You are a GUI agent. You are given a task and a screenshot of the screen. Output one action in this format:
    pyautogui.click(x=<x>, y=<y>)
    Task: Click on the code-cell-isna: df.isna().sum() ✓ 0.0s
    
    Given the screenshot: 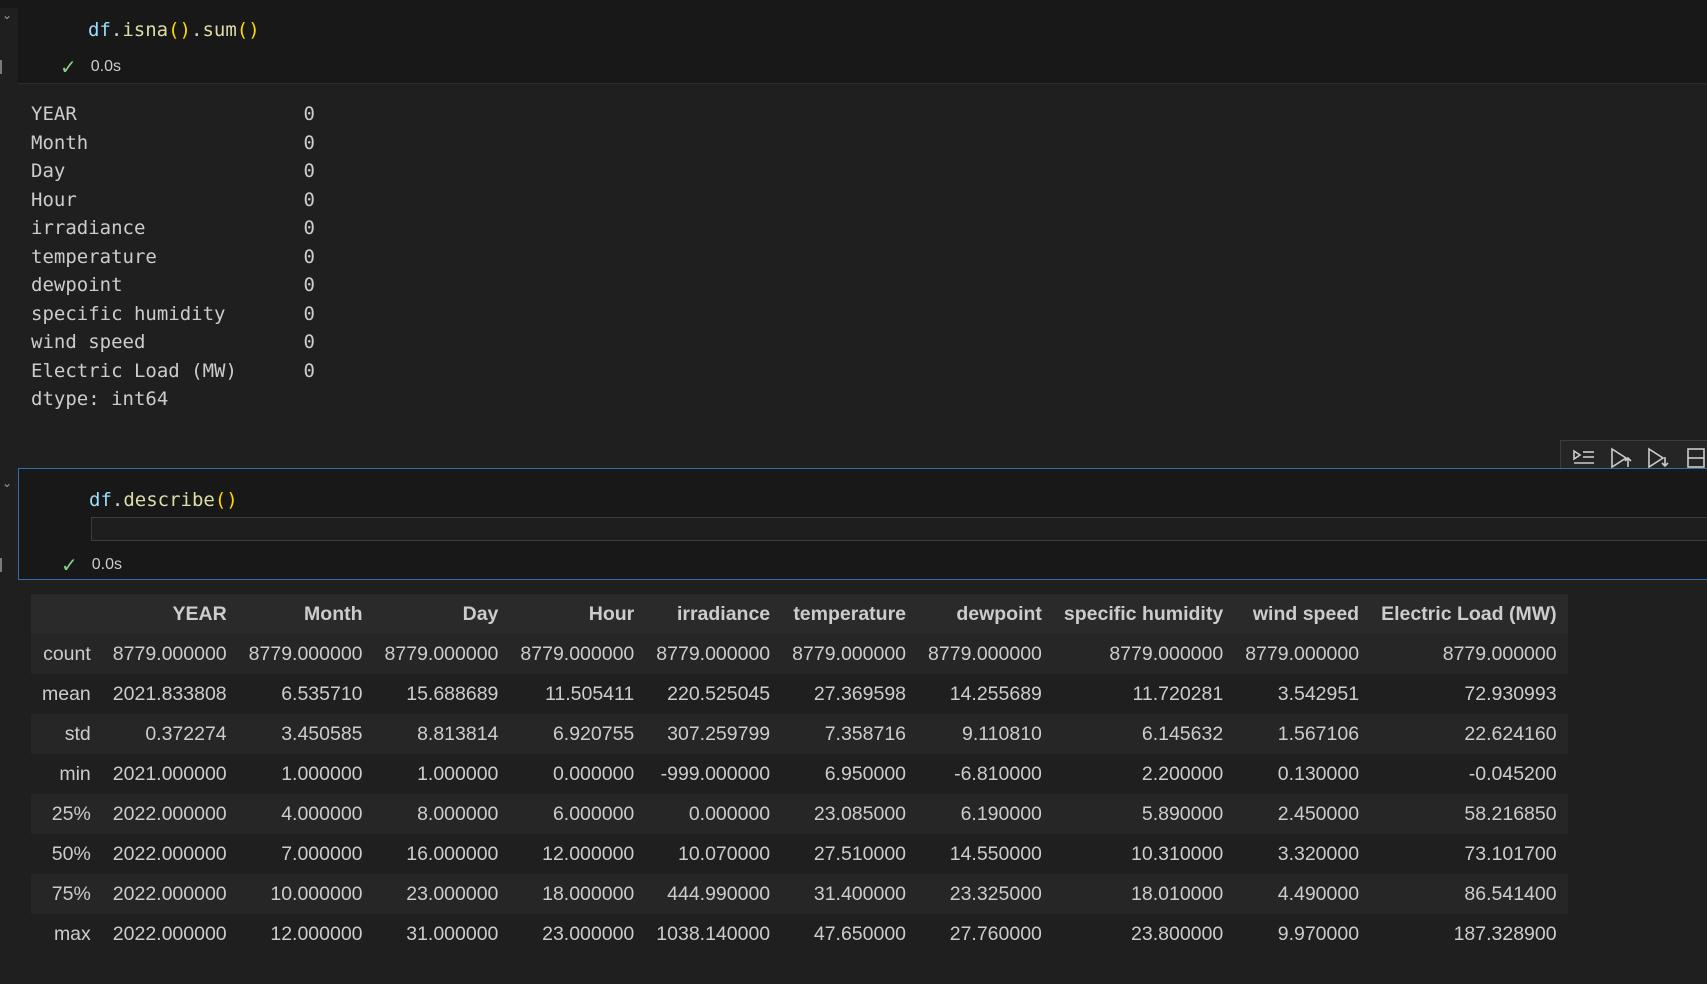 What is the action you would take?
    pyautogui.click(x=862, y=46)
    